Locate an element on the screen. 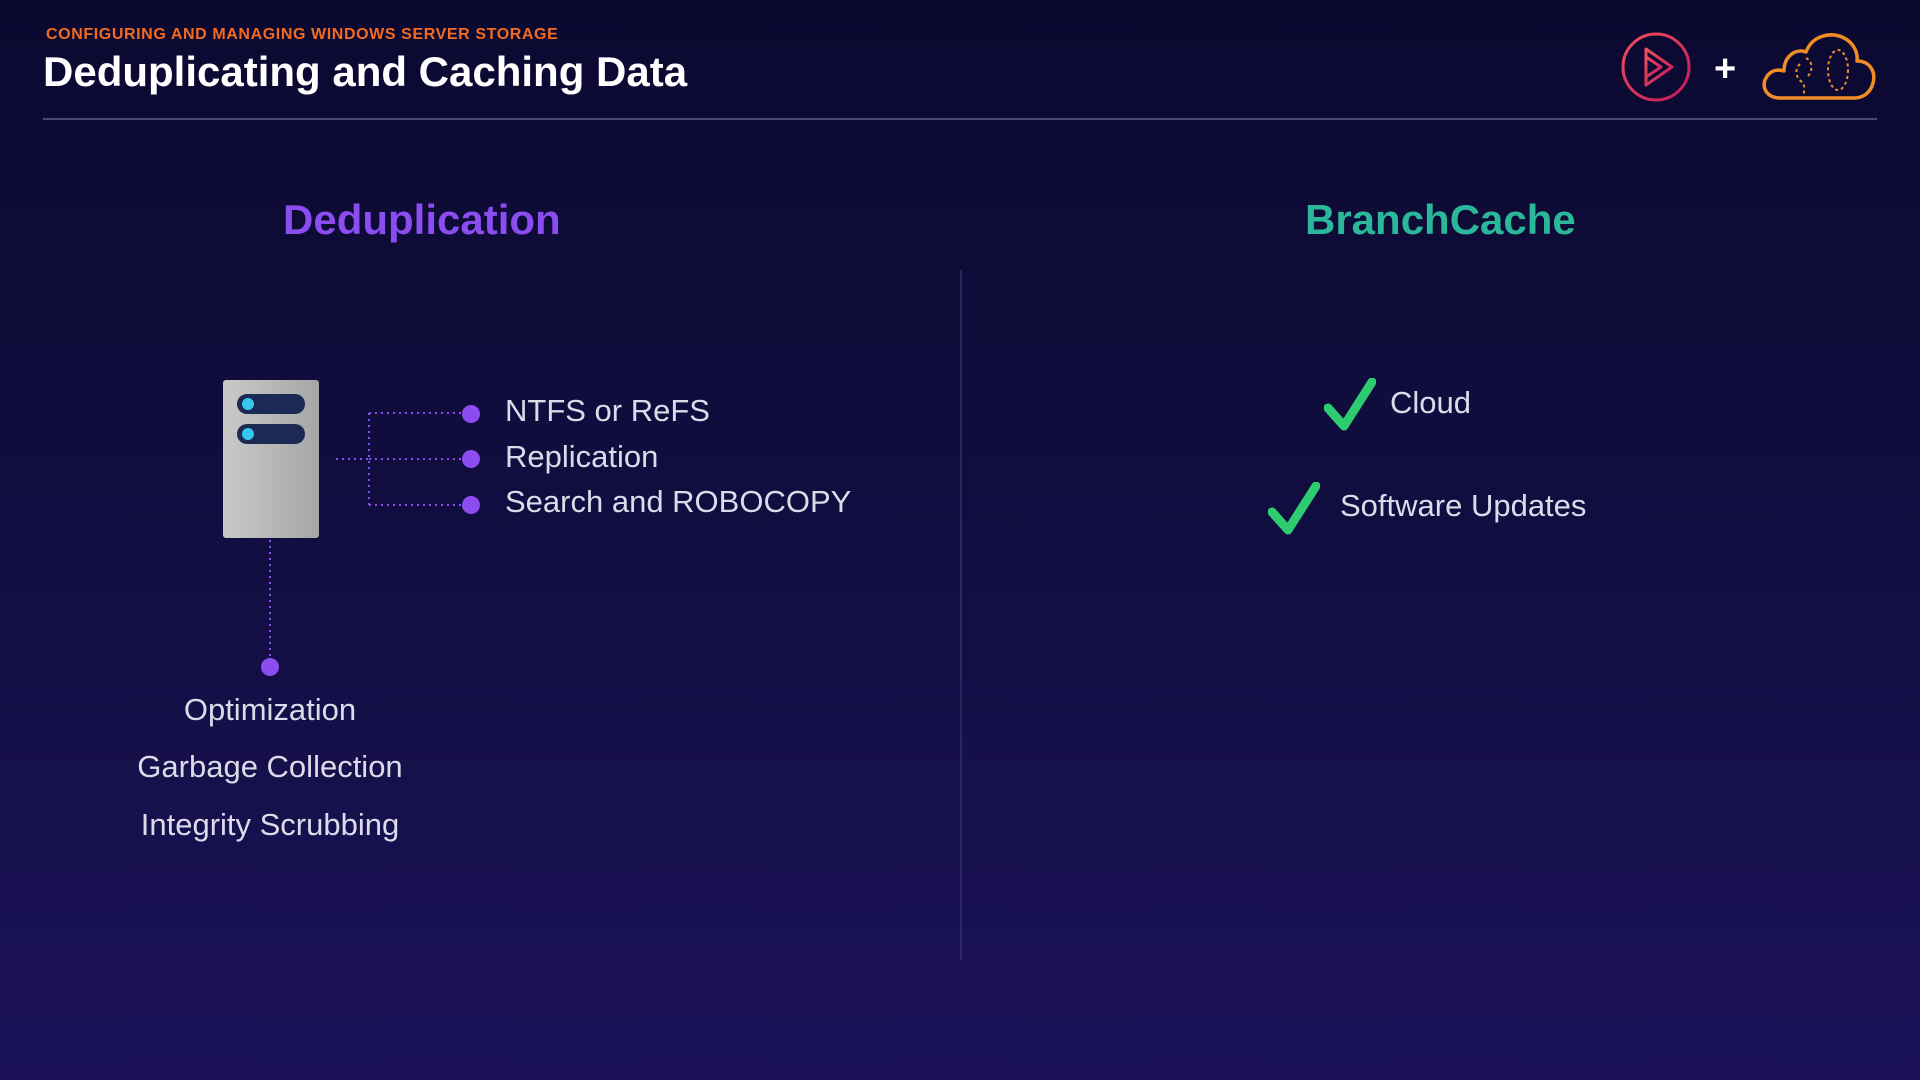  server-icon is located at coordinates (271, 459).